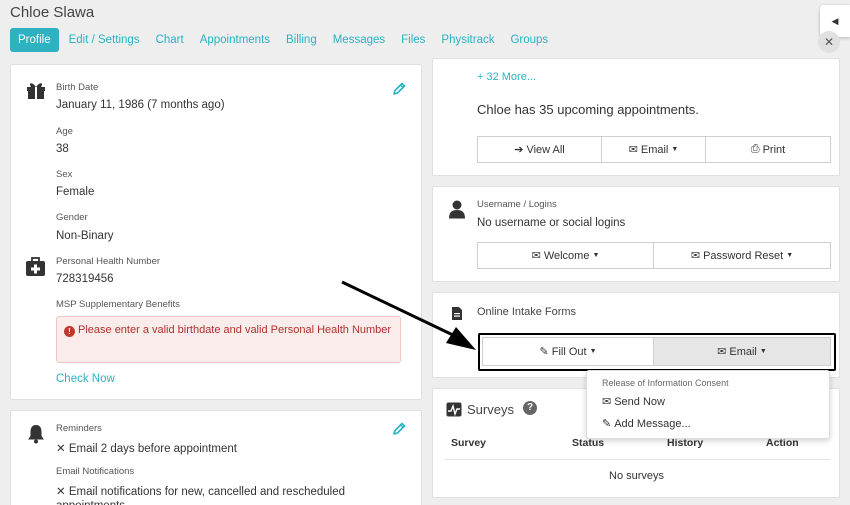 The image size is (850, 505). I want to click on annotation-arrow, so click(408, 315).